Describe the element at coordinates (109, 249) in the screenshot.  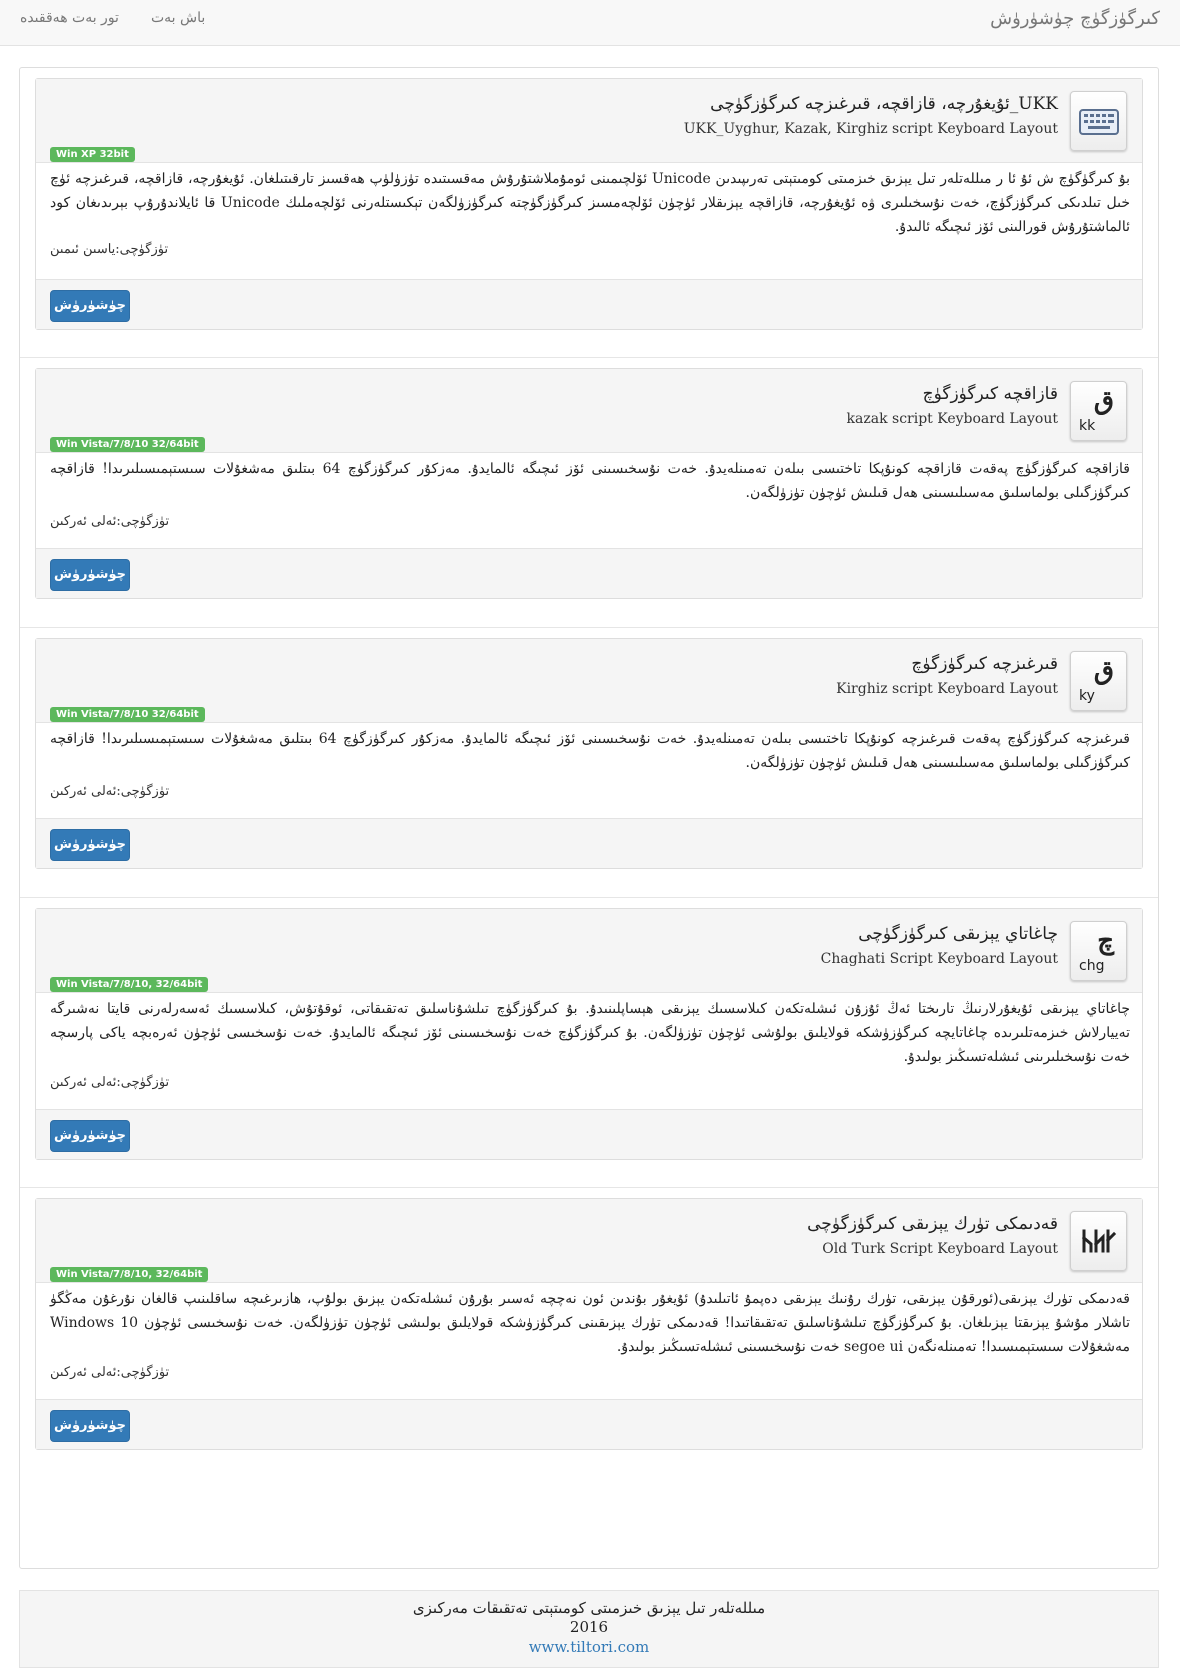
I see `card-author: تۈزگۈچى:ياسىن ئىمىن` at that location.